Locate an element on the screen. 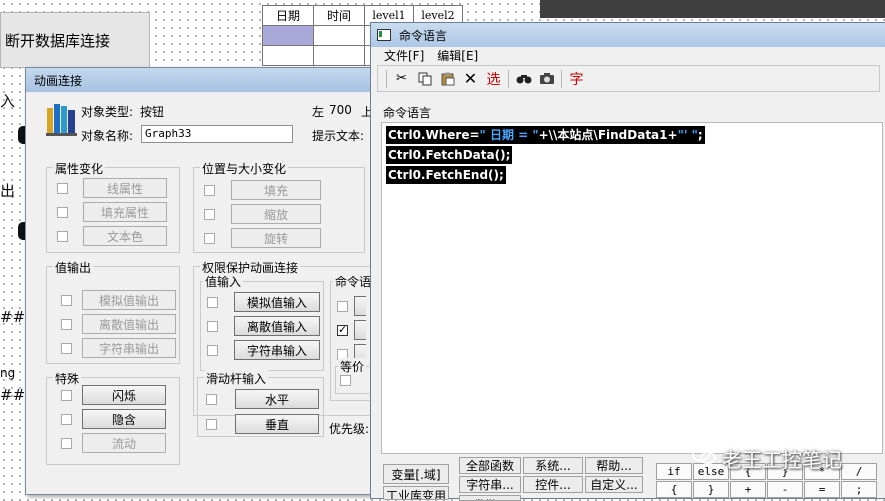 This screenshot has height=501, width=885. fill-checkbox is located at coordinates (209, 190).